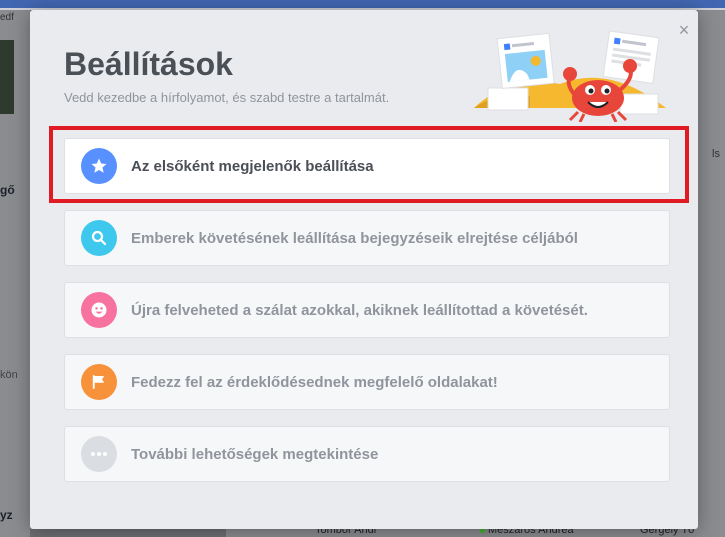  I want to click on background-top-bar, so click(362, 4).